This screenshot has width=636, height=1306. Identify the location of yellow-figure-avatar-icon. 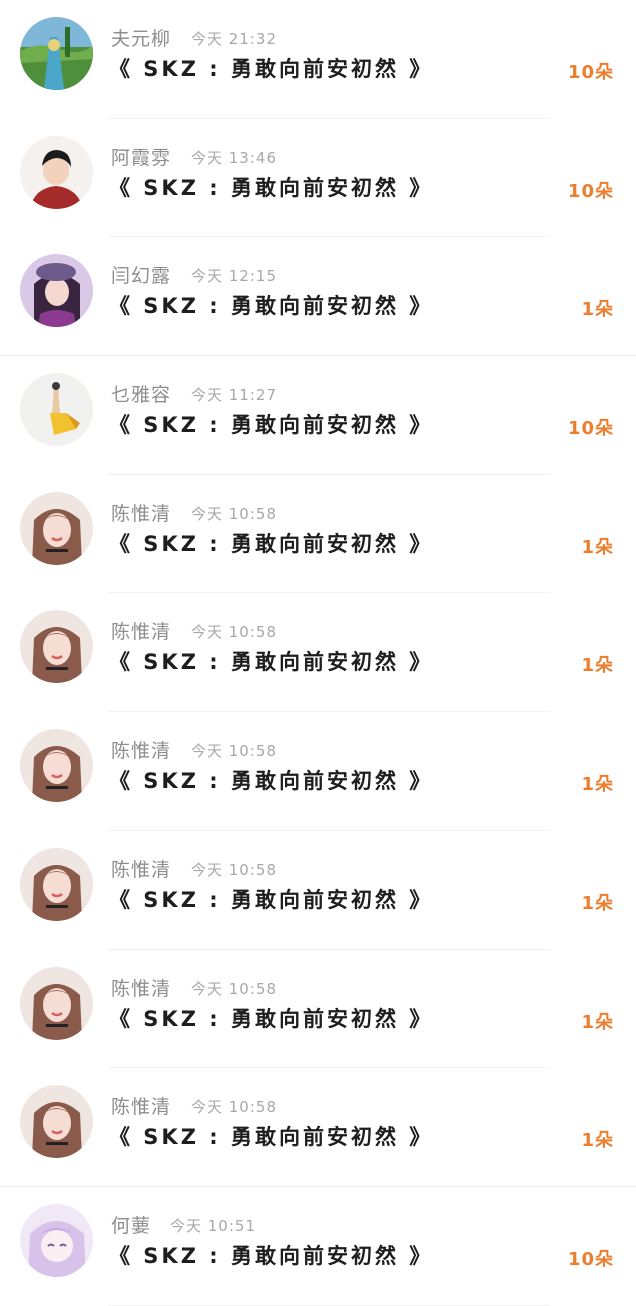
(56, 410).